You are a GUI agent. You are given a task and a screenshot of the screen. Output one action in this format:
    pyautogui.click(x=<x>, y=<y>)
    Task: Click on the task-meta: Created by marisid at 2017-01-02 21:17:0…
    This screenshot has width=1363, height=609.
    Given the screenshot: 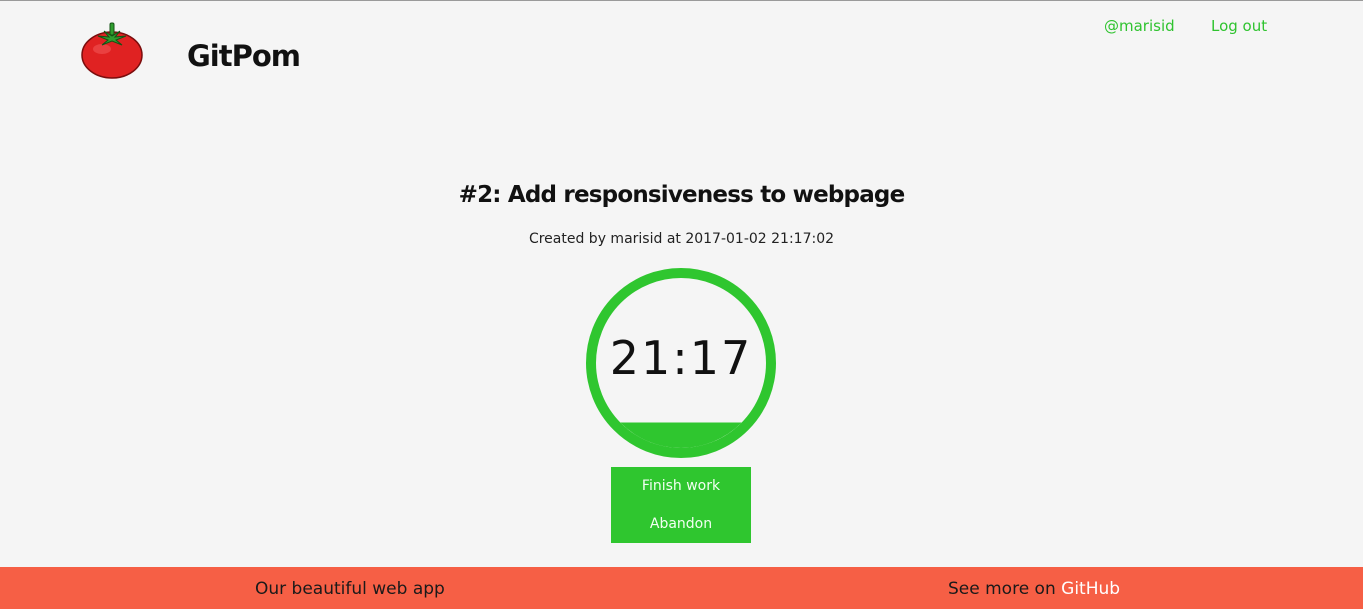 What is the action you would take?
    pyautogui.click(x=681, y=239)
    